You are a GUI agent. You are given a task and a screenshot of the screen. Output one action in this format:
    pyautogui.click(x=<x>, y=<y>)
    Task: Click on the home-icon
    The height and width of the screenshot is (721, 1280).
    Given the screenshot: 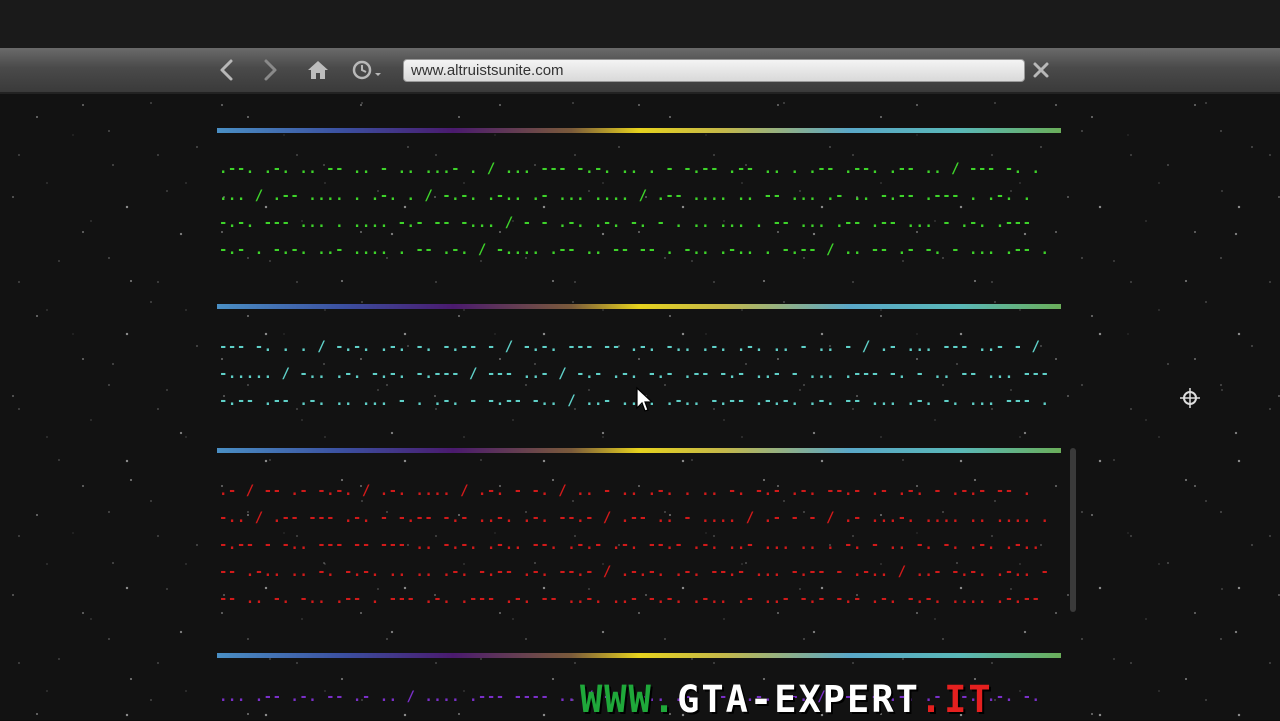 What is the action you would take?
    pyautogui.click(x=318, y=70)
    